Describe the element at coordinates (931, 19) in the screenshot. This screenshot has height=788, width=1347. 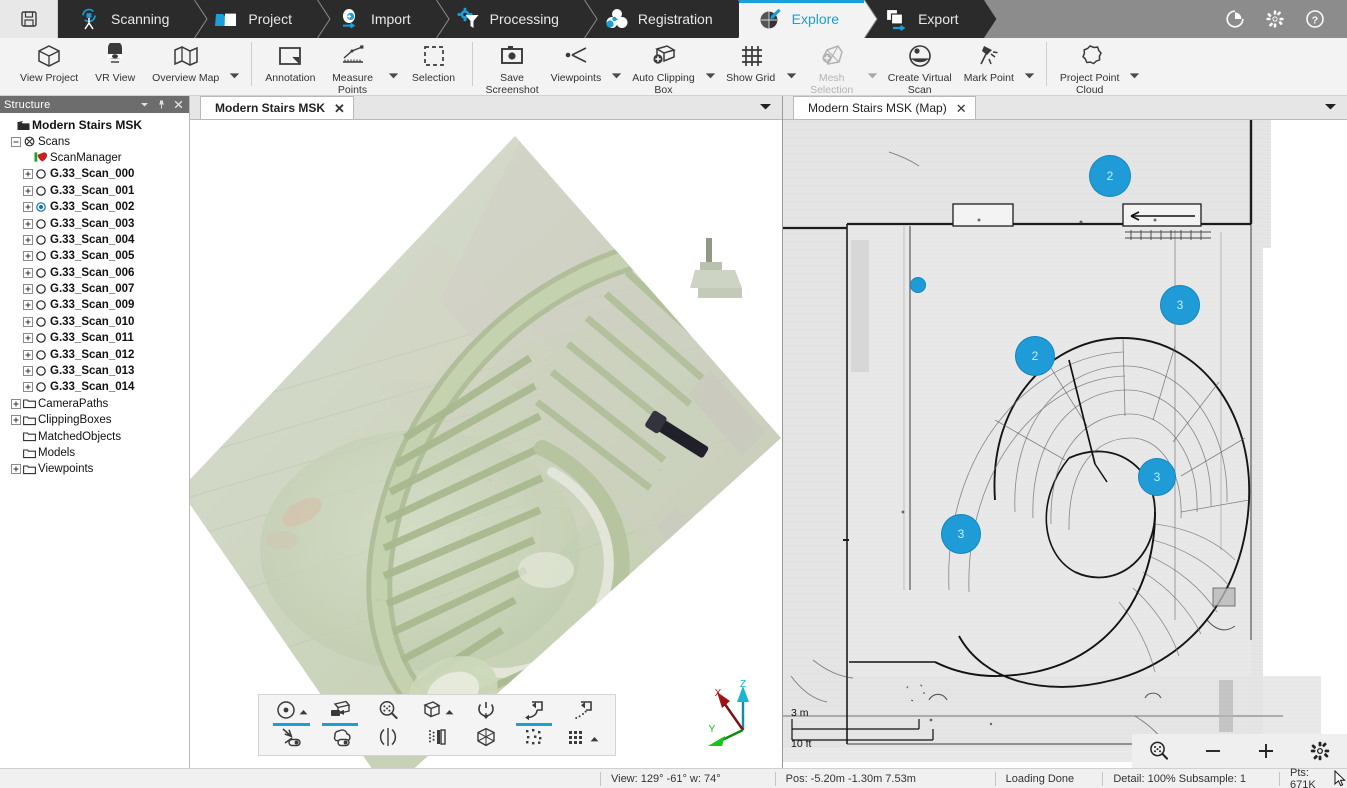
I see `ribbon-tab-export: Export` at that location.